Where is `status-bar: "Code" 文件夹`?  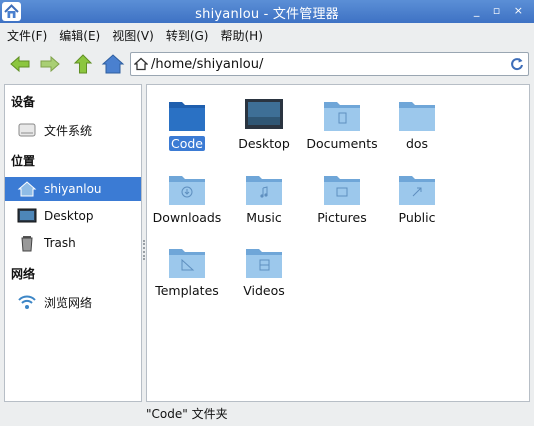
status-bar: "Code" 文件夹 is located at coordinates (187, 413).